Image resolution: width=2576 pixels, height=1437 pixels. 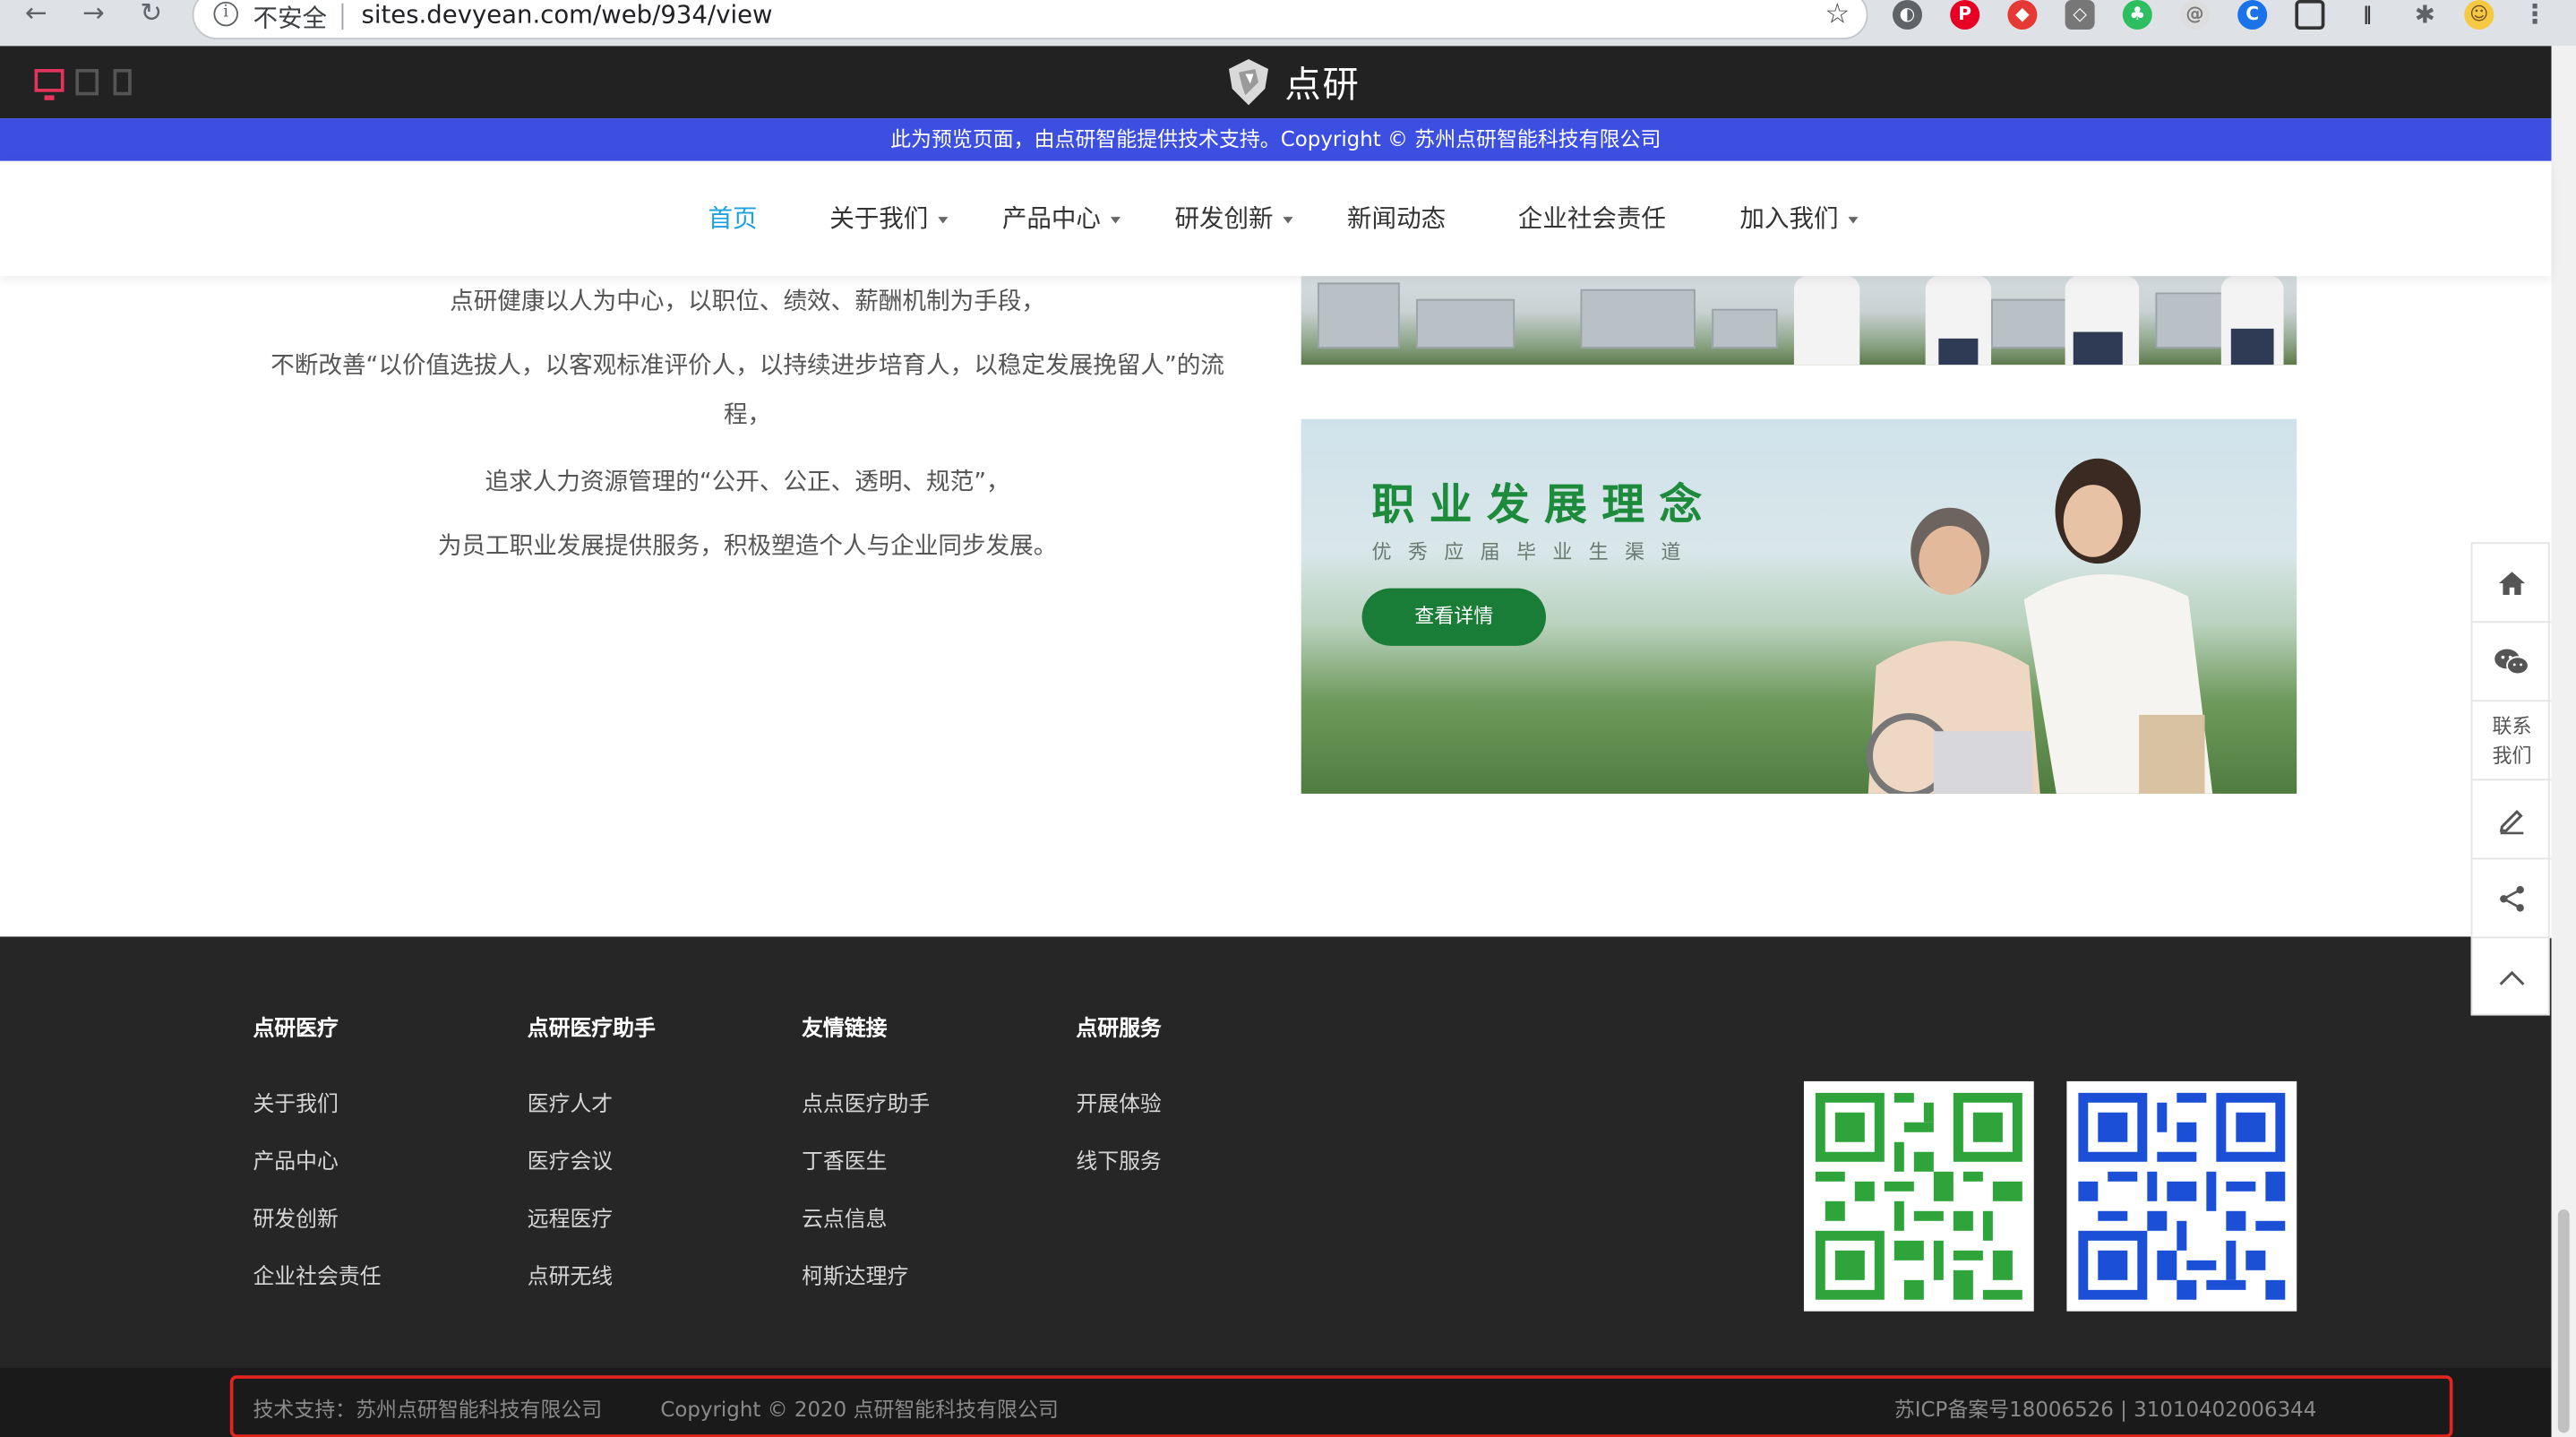 What do you see at coordinates (1118, 1102) in the screenshot?
I see `footer-link: 开展体验` at bounding box center [1118, 1102].